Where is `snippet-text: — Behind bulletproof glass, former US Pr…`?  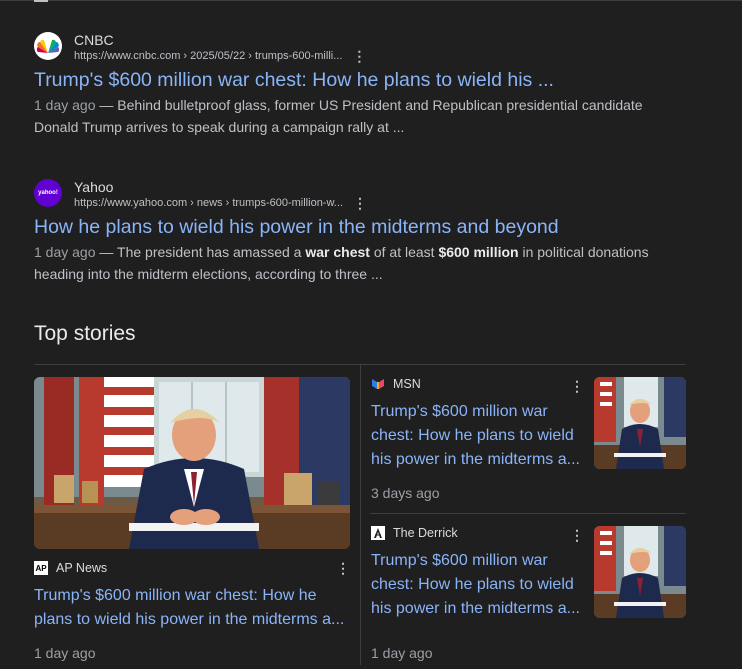
snippet-text: — Behind bulletproof glass, former US Pr… is located at coordinates (338, 116).